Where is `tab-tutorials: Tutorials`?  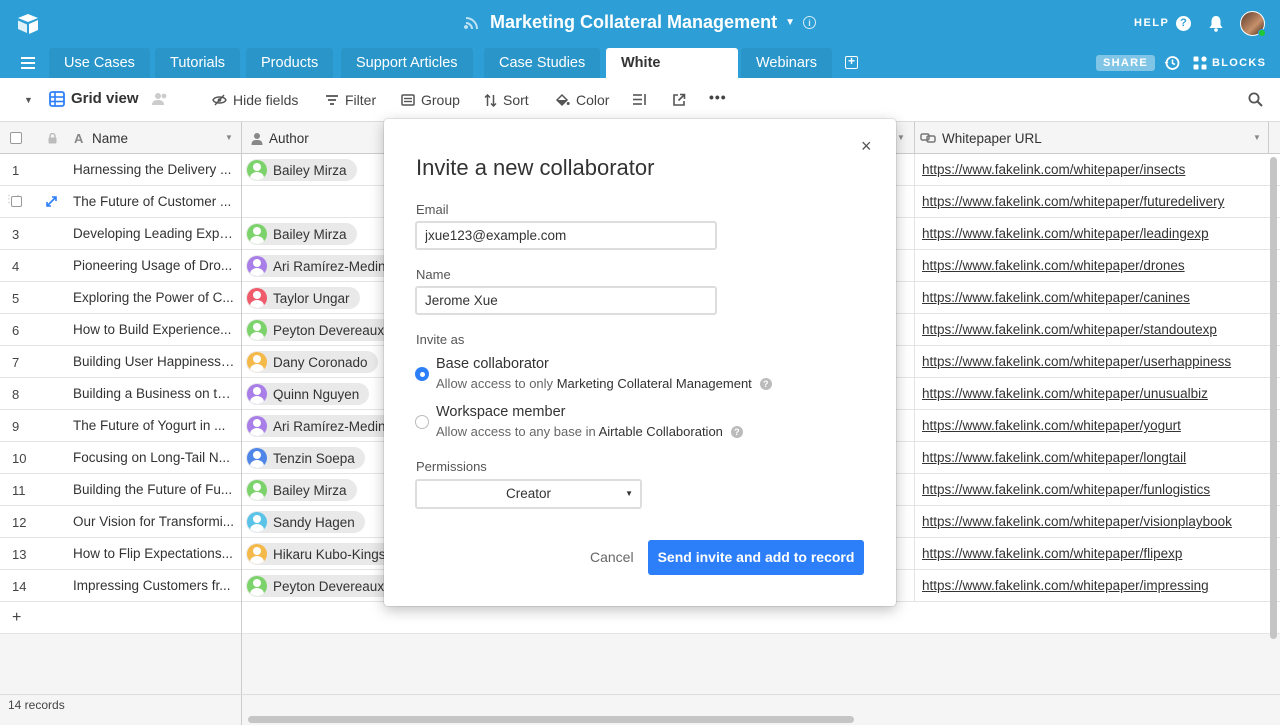
tab-tutorials: Tutorials is located at coordinates (198, 63).